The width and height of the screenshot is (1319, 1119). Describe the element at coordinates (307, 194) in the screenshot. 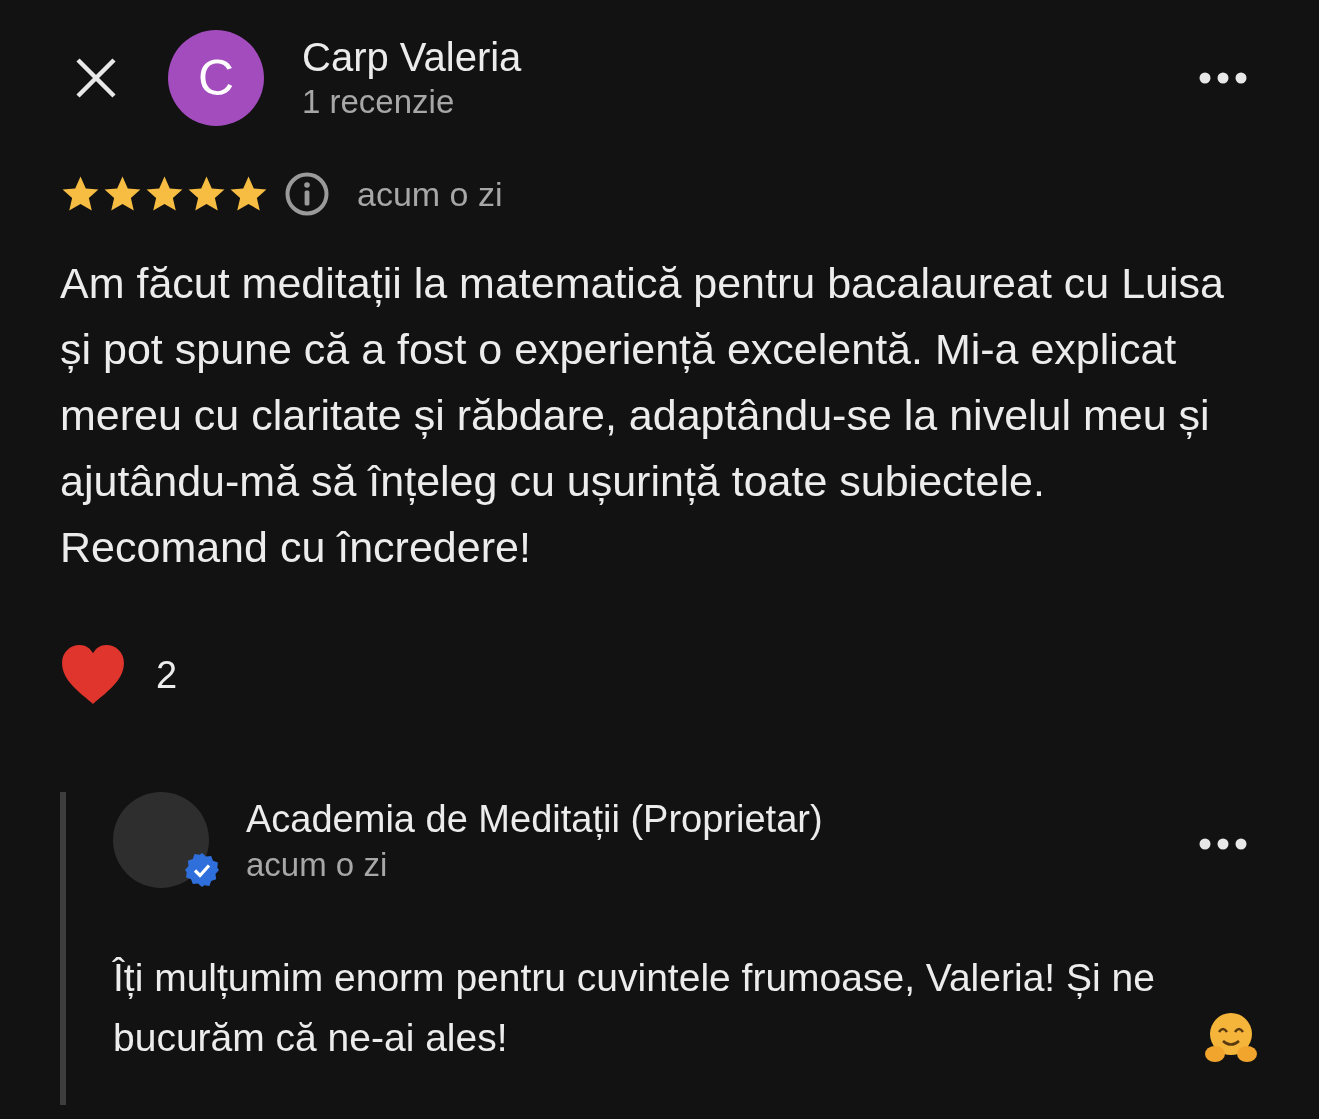

I see `info-icon` at that location.